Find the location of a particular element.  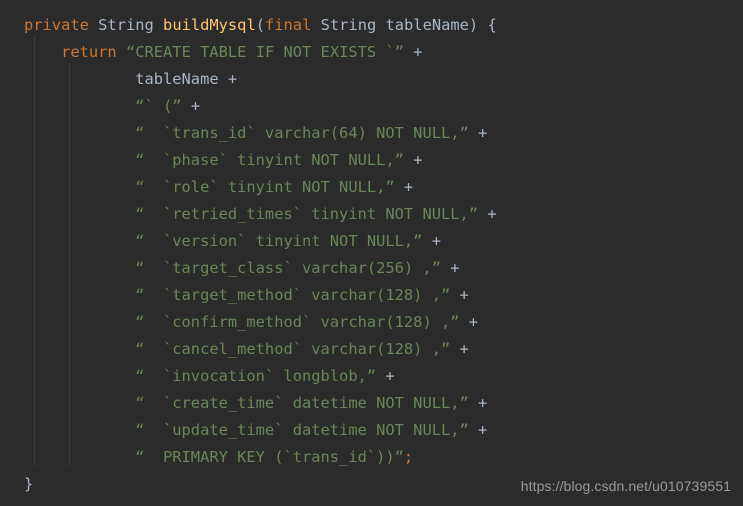

code-token-str: “ `cancel_method` varchar(128) ,” is located at coordinates (293, 349).